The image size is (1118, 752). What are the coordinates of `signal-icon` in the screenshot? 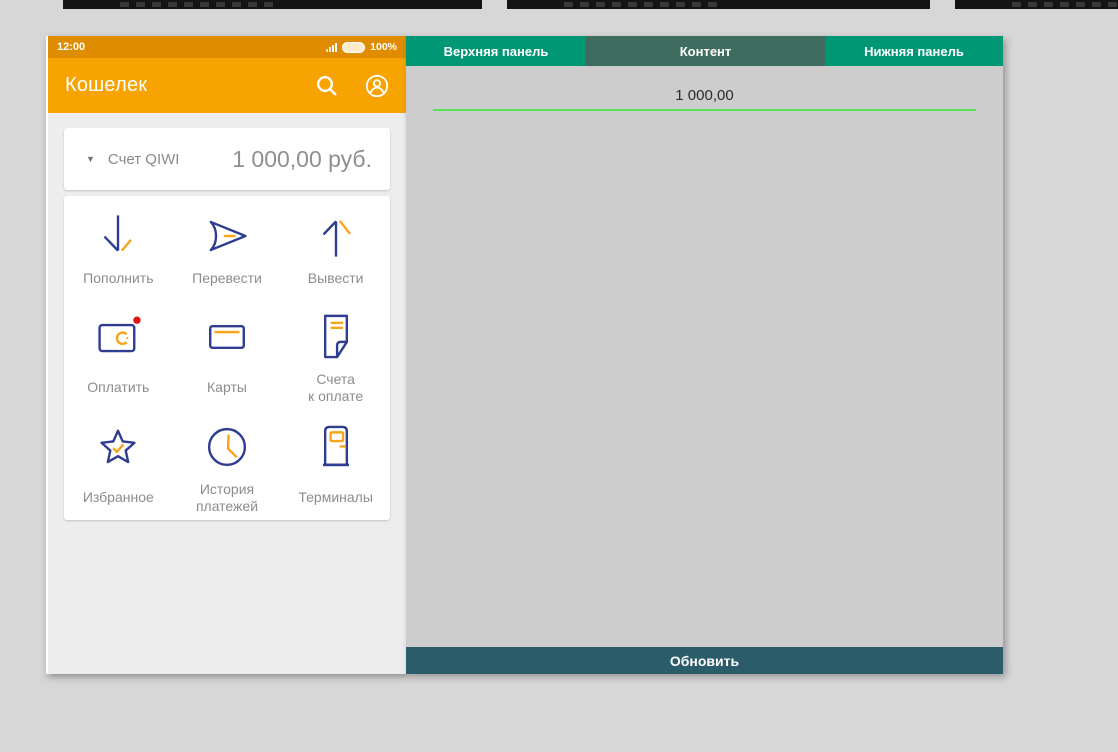 It's located at (332, 47).